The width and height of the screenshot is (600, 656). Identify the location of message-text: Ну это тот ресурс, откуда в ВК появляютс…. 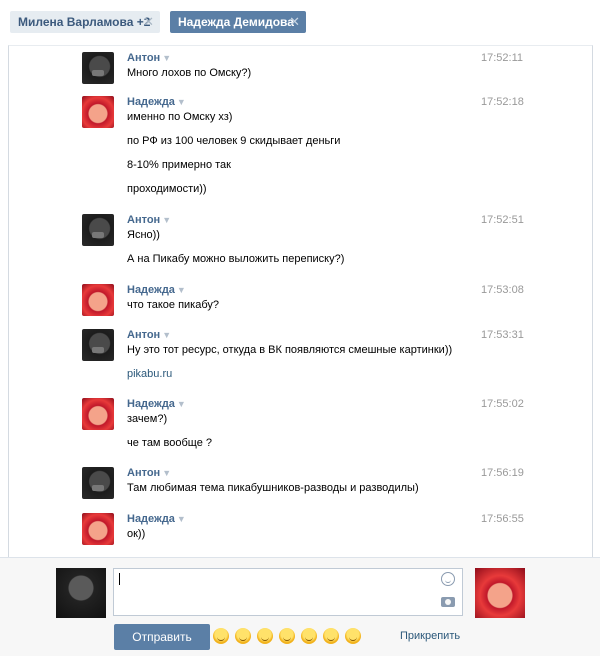
(290, 350).